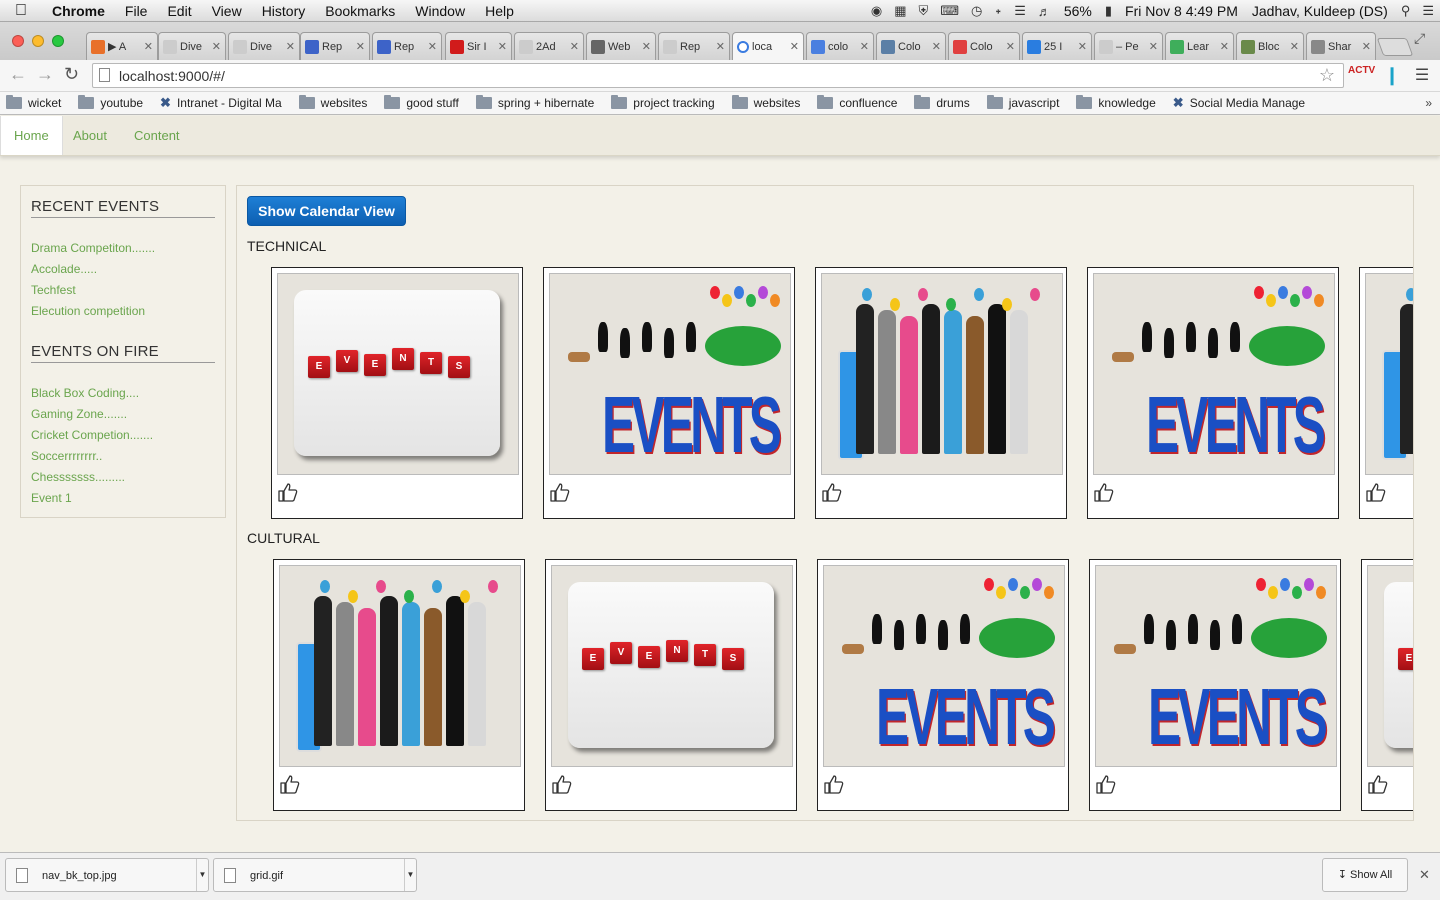 The width and height of the screenshot is (1440, 900). Describe the element at coordinates (900, 11) in the screenshot. I see `folder-icon: ▦` at that location.